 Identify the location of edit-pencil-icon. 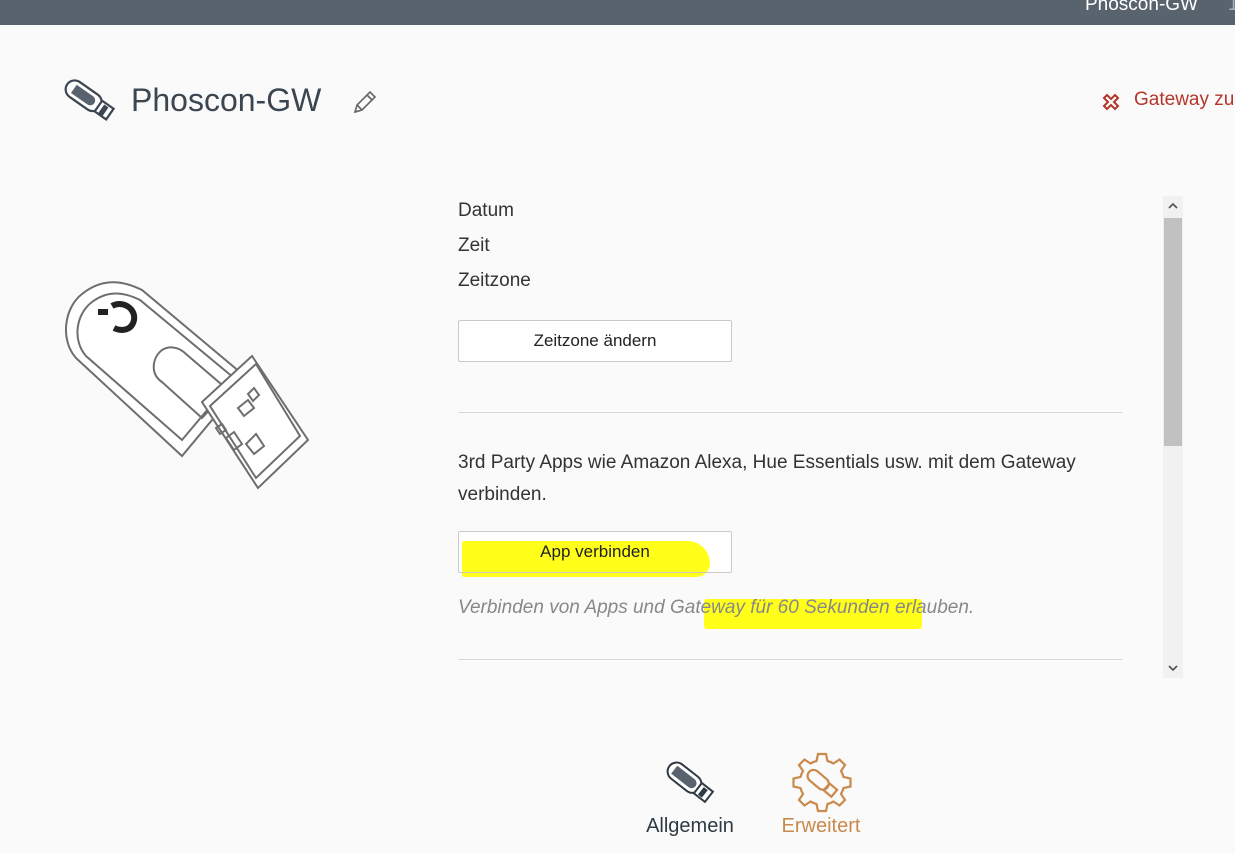
(364, 103).